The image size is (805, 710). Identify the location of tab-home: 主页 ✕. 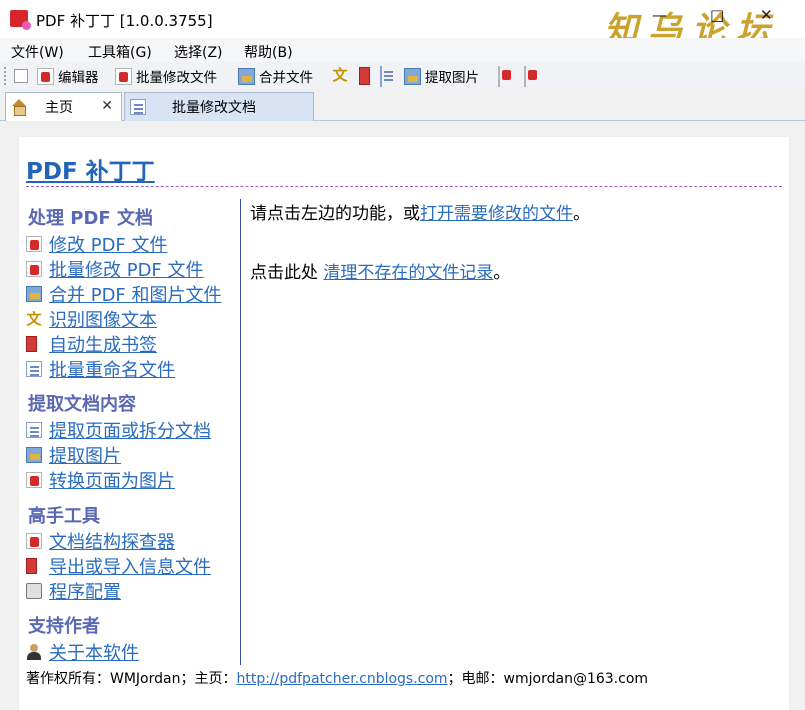
(63, 106).